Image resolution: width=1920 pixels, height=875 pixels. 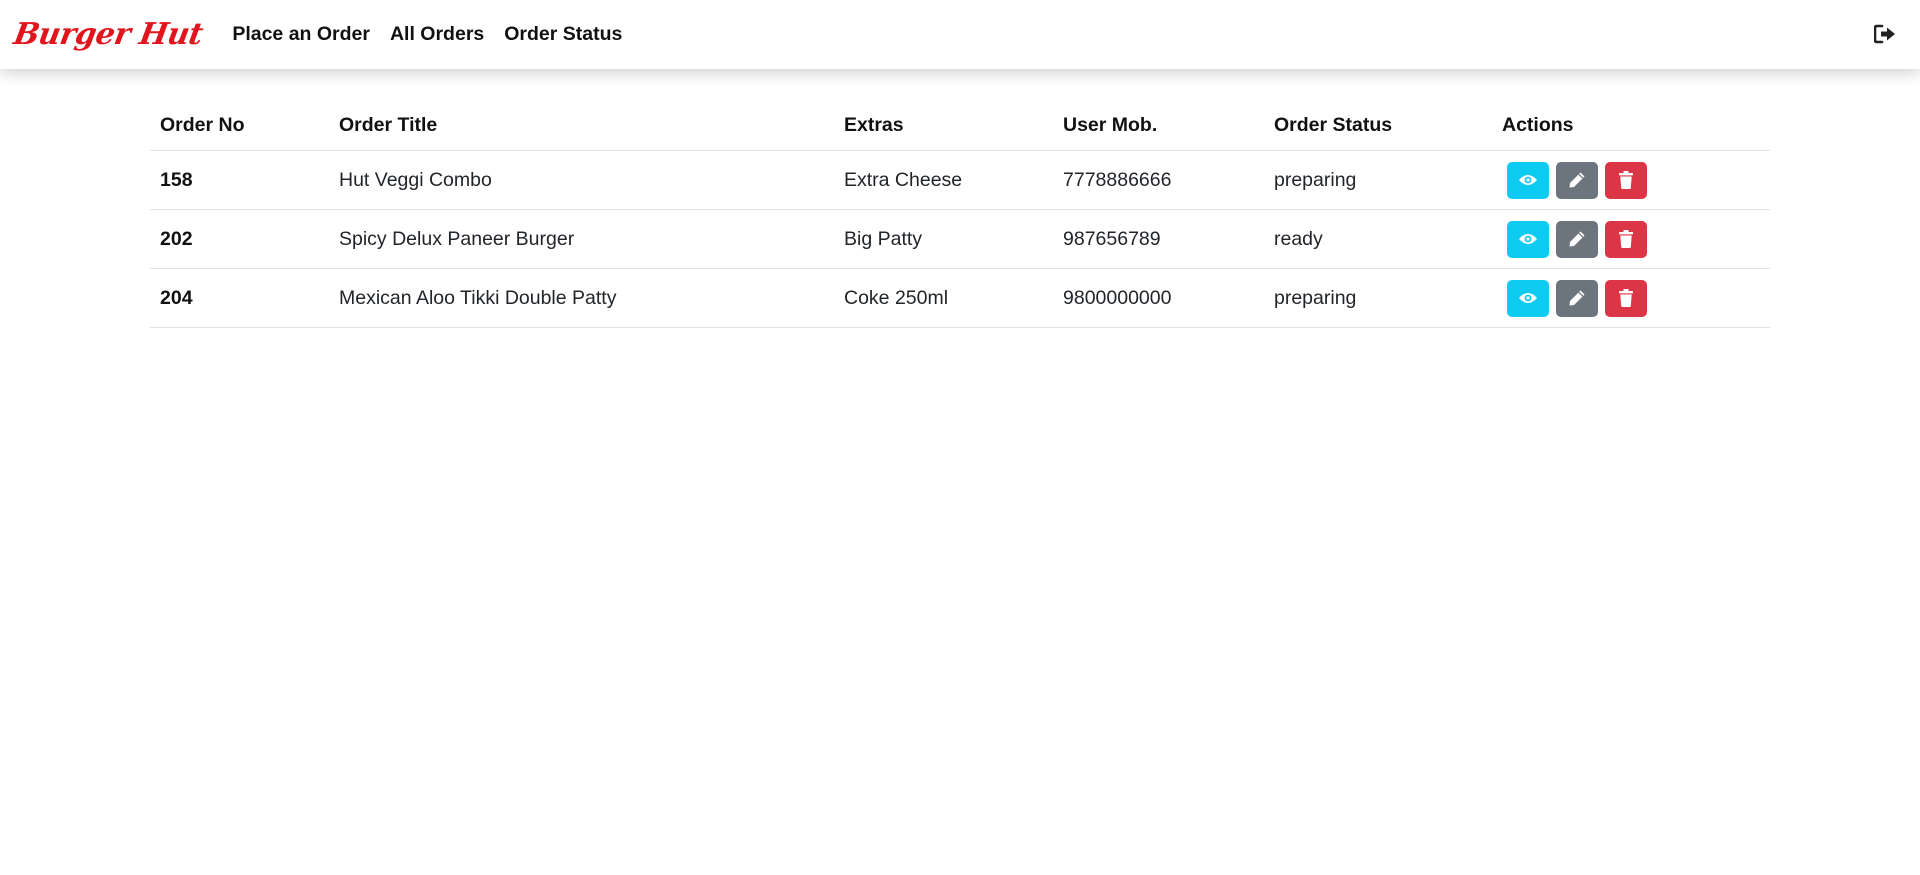 I want to click on nav-links: Place an Order All Orders Order Status, so click(x=437, y=34).